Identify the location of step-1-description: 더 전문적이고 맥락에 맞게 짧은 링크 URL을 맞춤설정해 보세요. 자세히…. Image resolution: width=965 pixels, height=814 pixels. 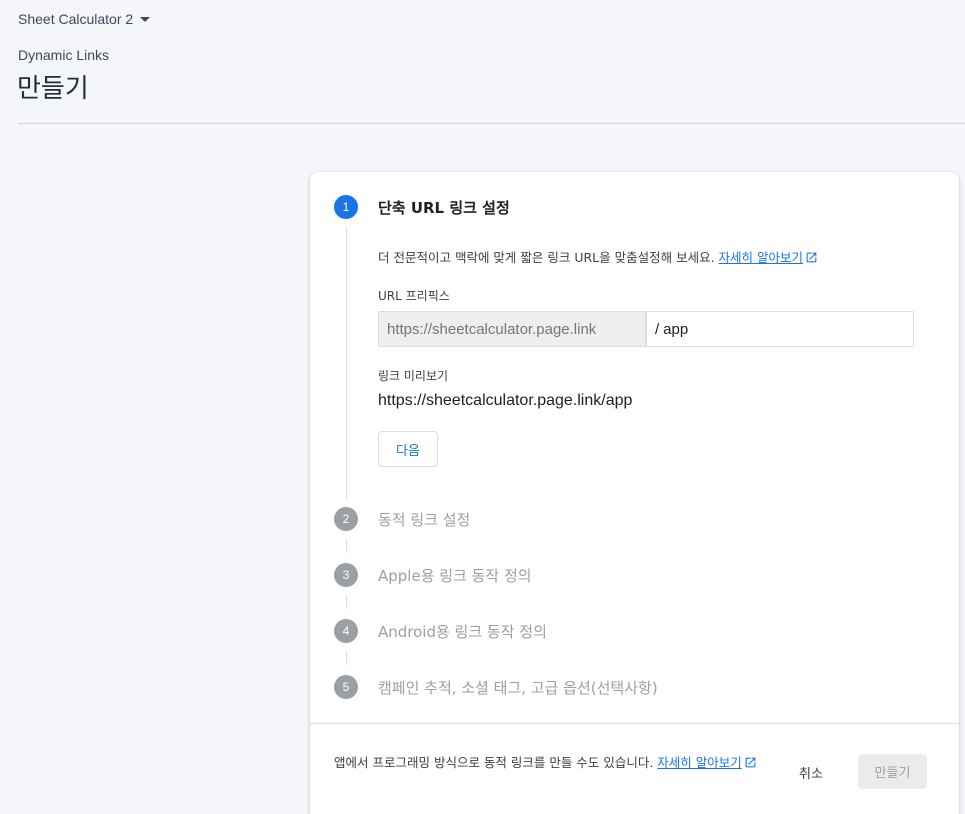
(598, 256).